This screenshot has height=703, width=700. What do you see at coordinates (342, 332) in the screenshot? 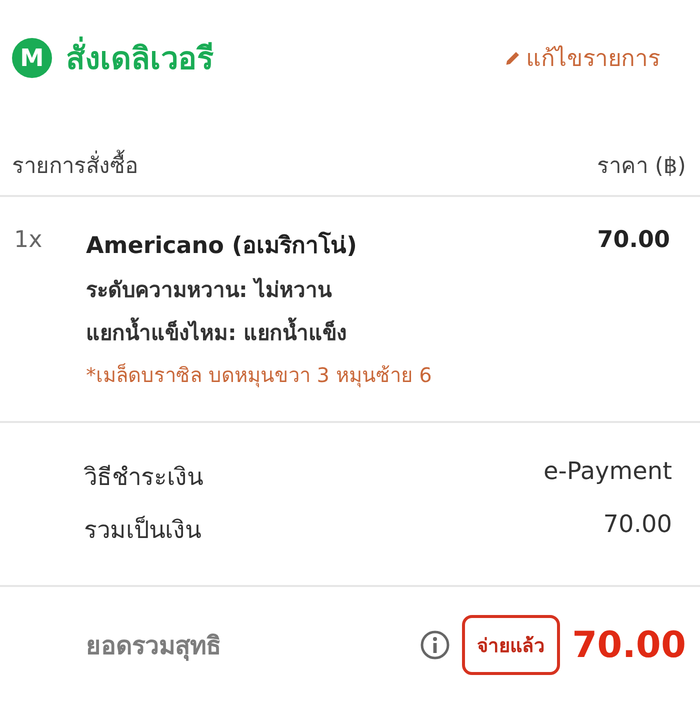
I see `item-option: แยกน้ำแข็งไหม: แยกน้ำแข็ง` at bounding box center [342, 332].